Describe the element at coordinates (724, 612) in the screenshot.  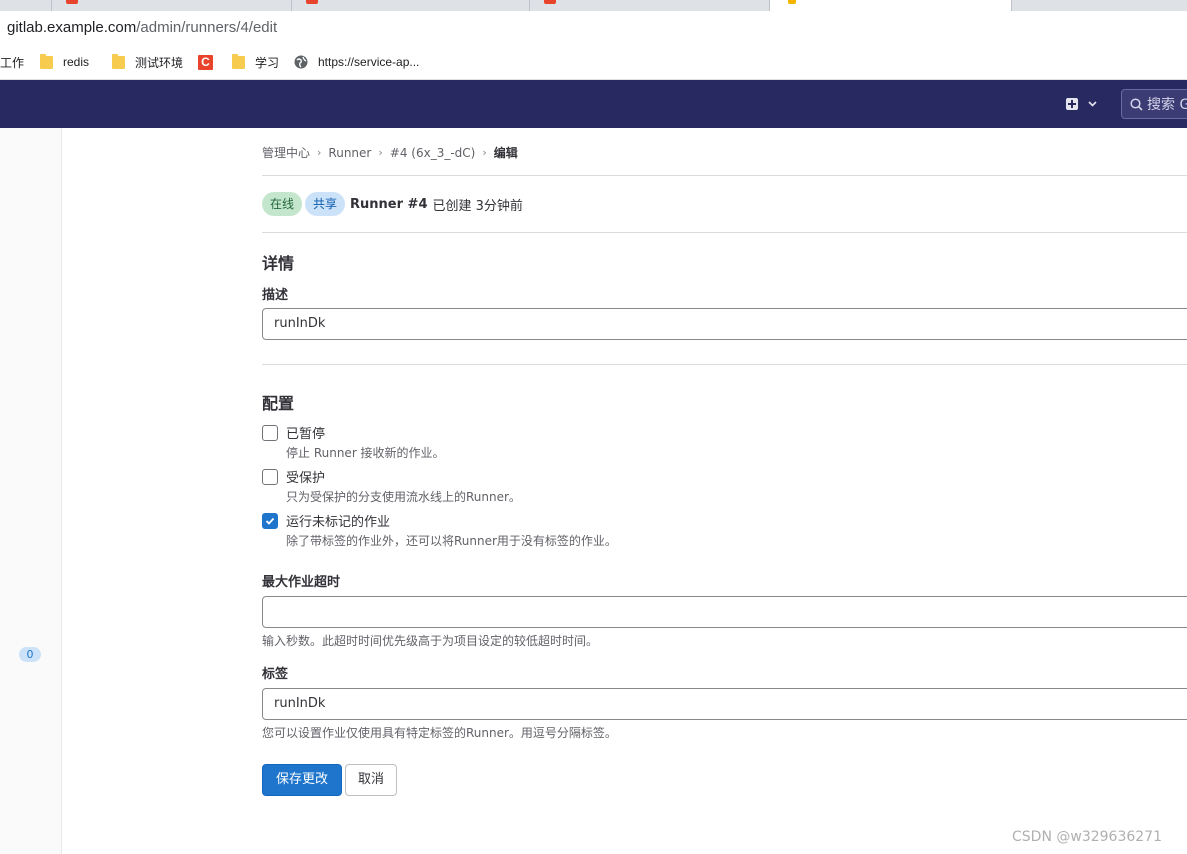
I see `timeout-input` at that location.